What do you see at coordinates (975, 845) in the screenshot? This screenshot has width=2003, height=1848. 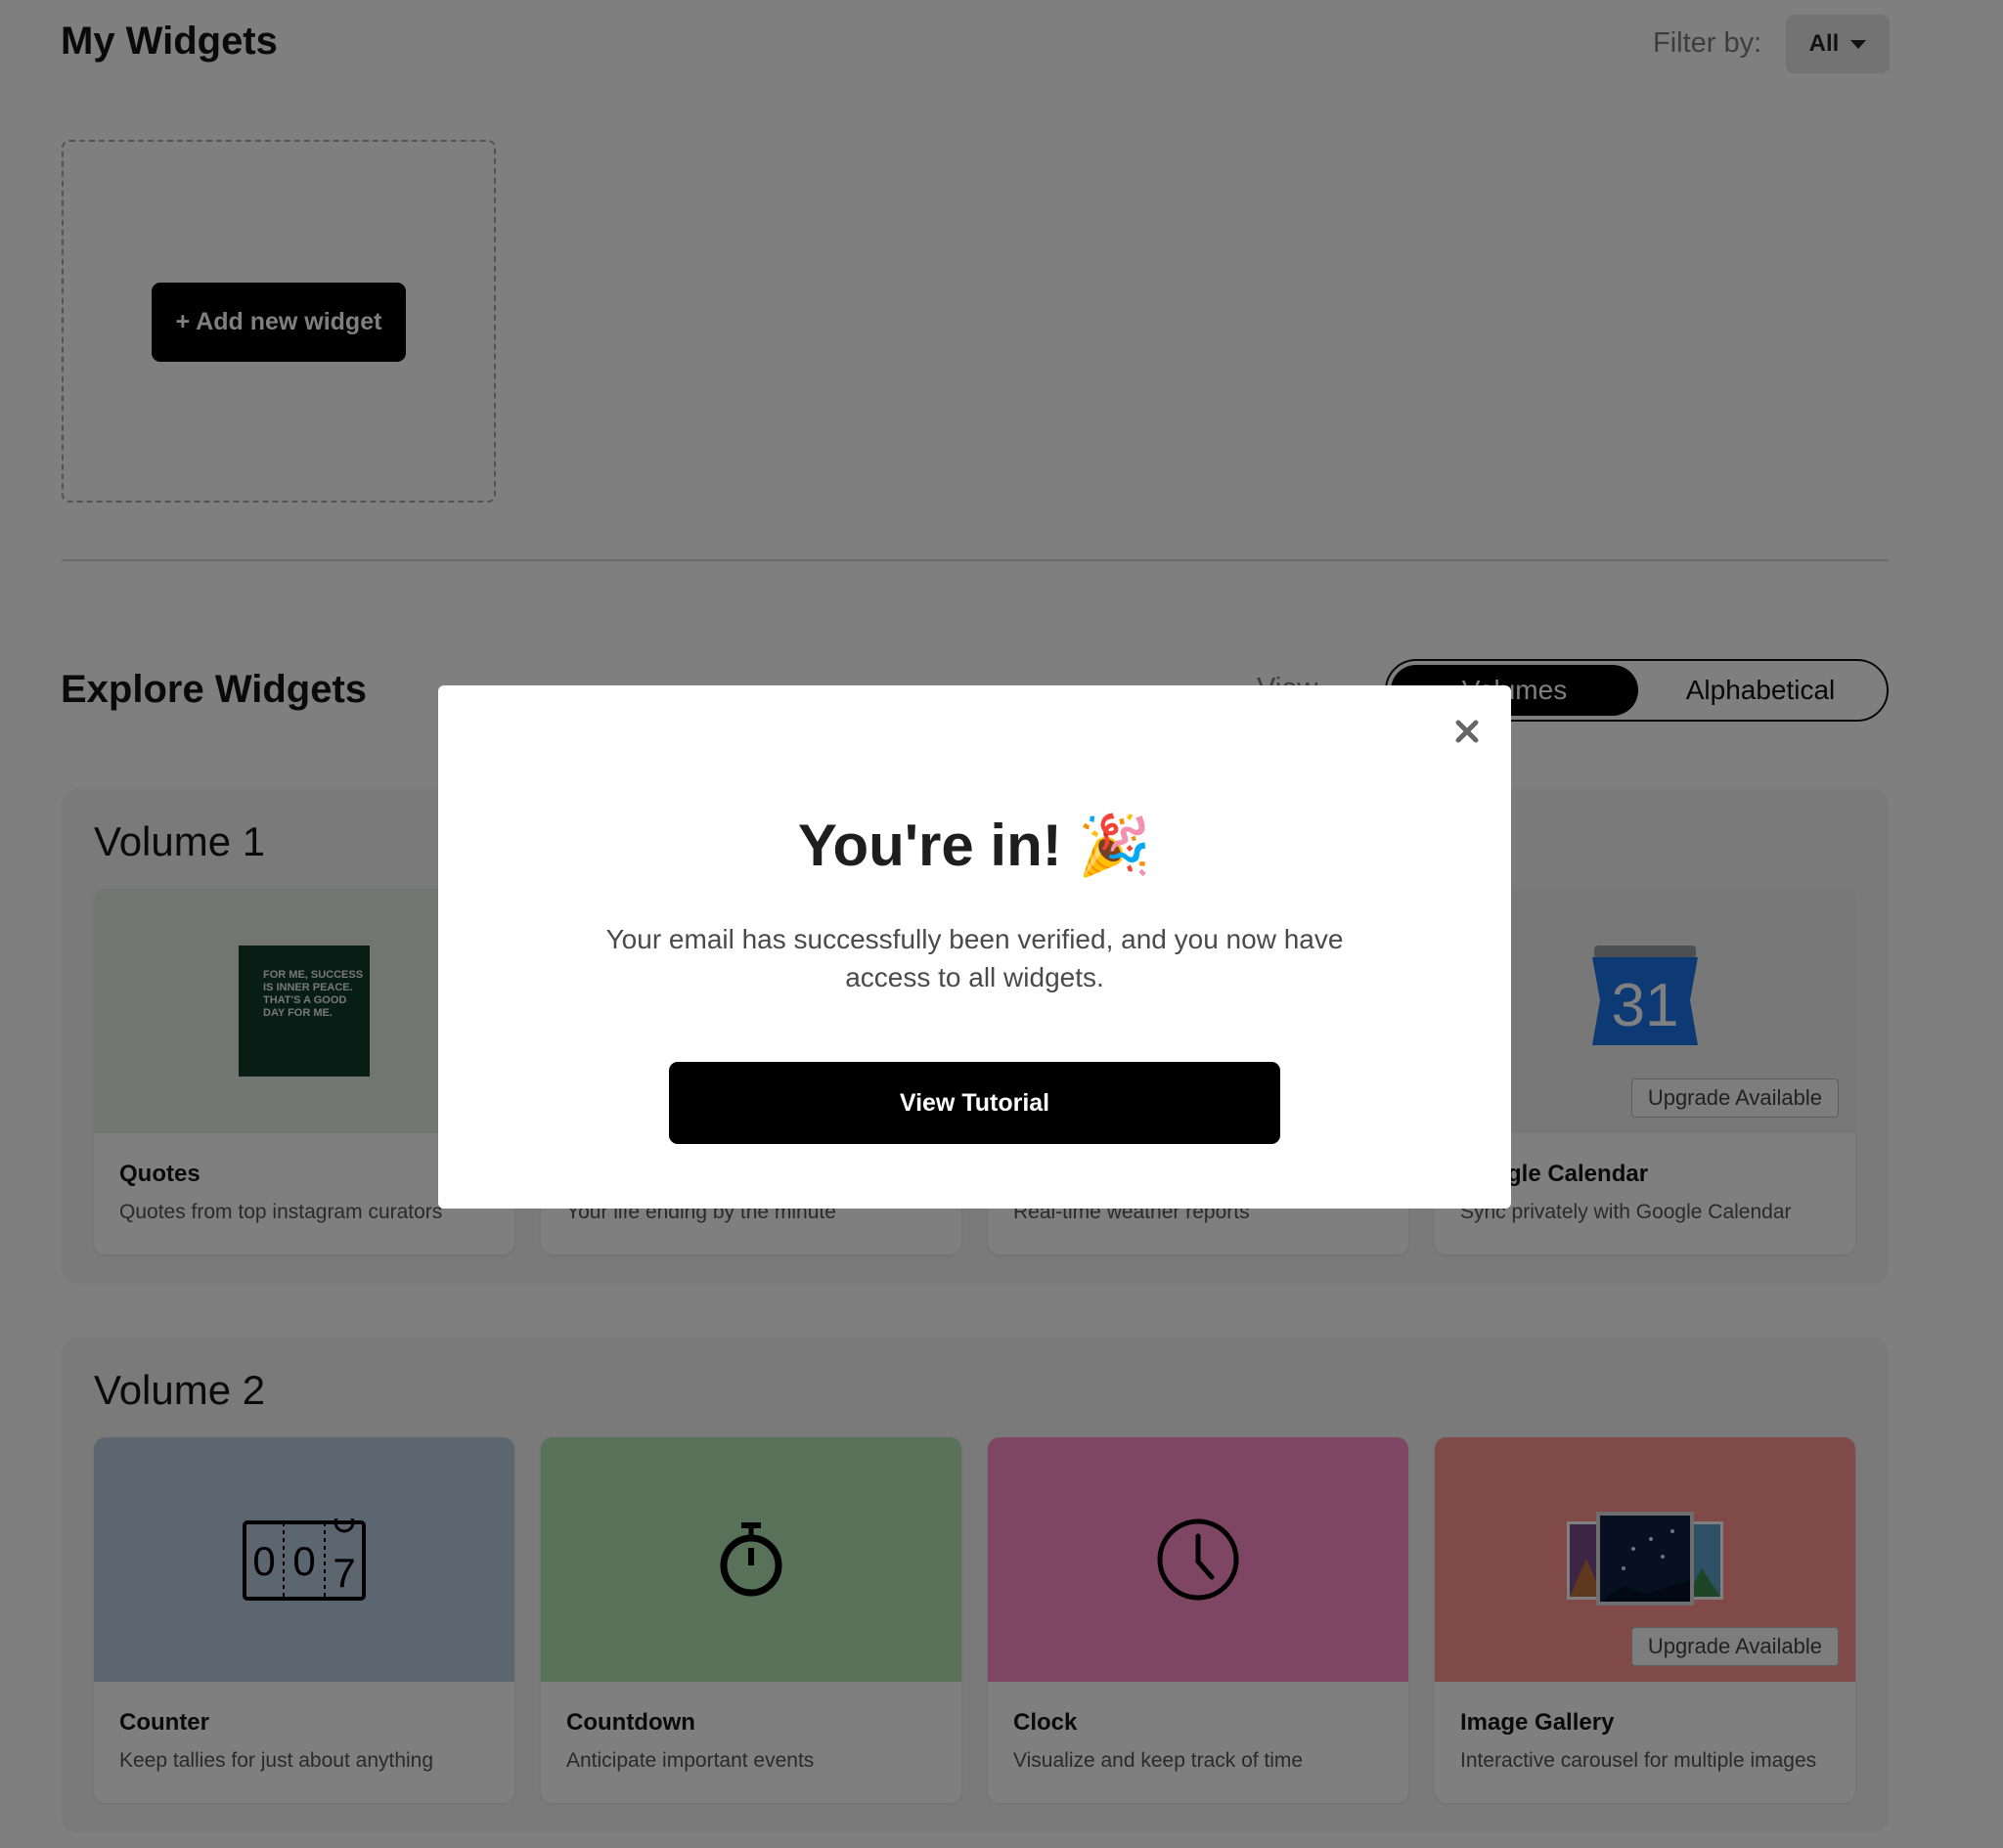 I see `modal-title: You're in! 🎉` at bounding box center [975, 845].